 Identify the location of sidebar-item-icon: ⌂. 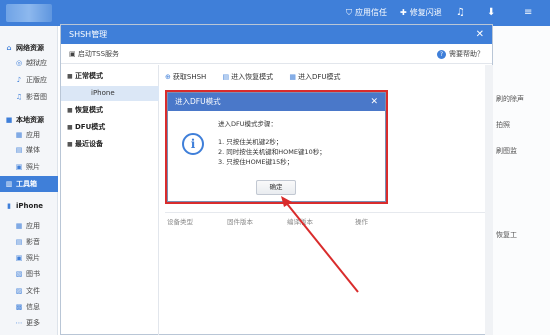
(9, 48).